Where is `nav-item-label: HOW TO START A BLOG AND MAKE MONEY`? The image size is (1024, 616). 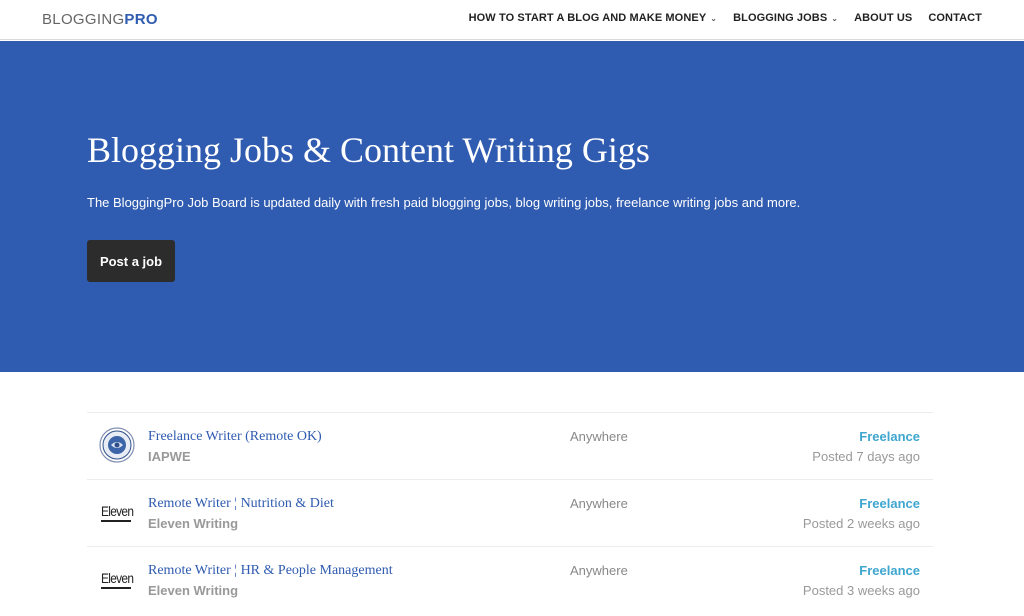
nav-item-label: HOW TO START A BLOG AND MAKE MONEY is located at coordinates (587, 18).